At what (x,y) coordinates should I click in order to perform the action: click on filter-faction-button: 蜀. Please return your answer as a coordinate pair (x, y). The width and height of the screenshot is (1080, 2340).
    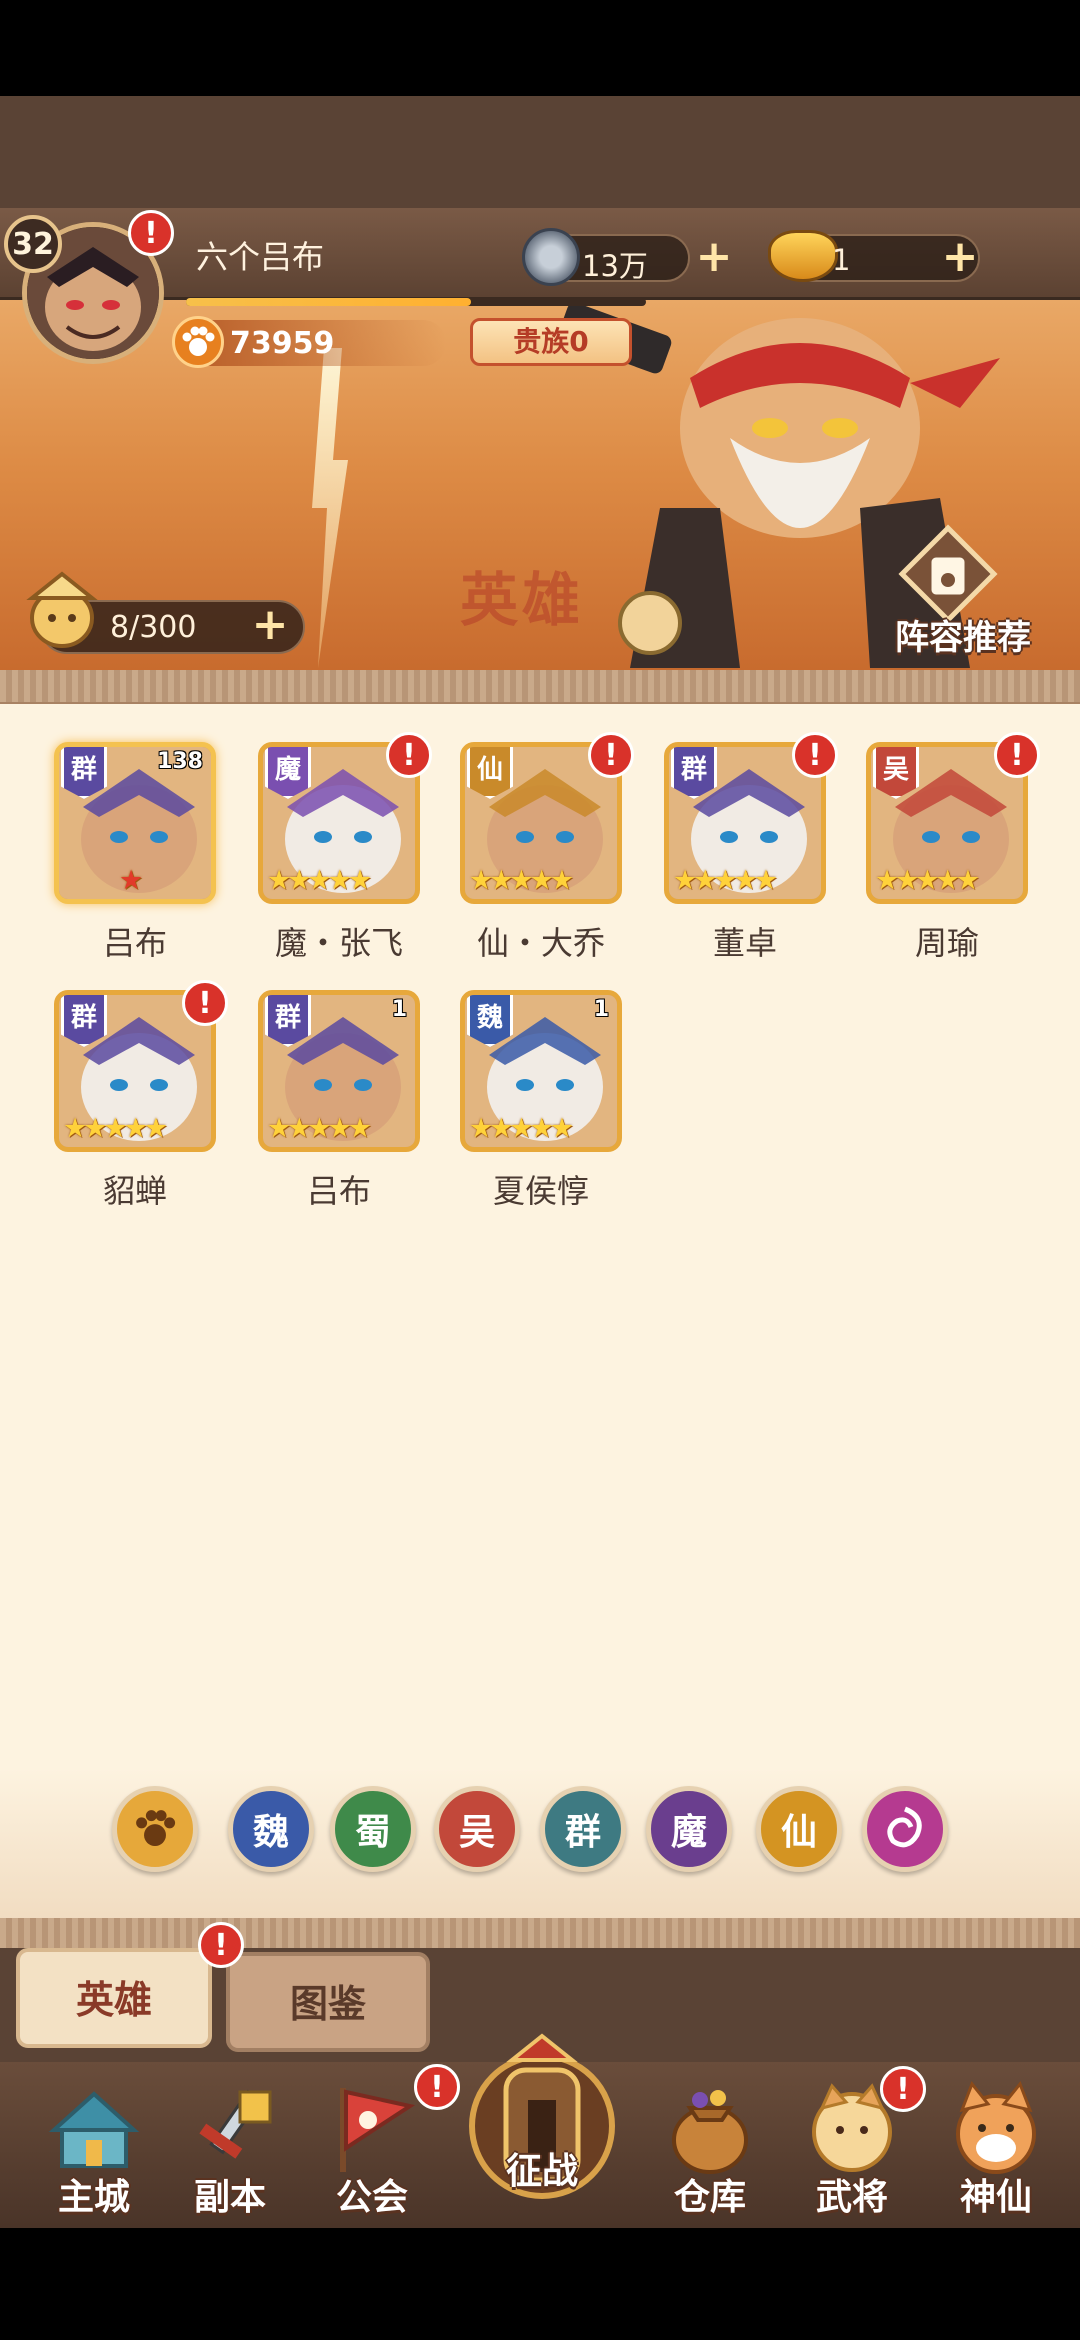
    Looking at the image, I should click on (373, 1829).